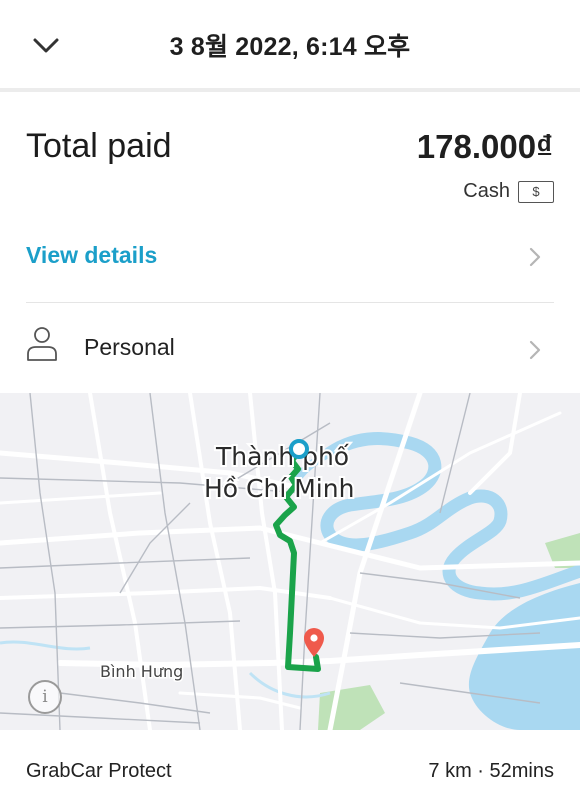 The image size is (580, 795). What do you see at coordinates (536, 191) in the screenshot?
I see `cash-icon: $` at bounding box center [536, 191].